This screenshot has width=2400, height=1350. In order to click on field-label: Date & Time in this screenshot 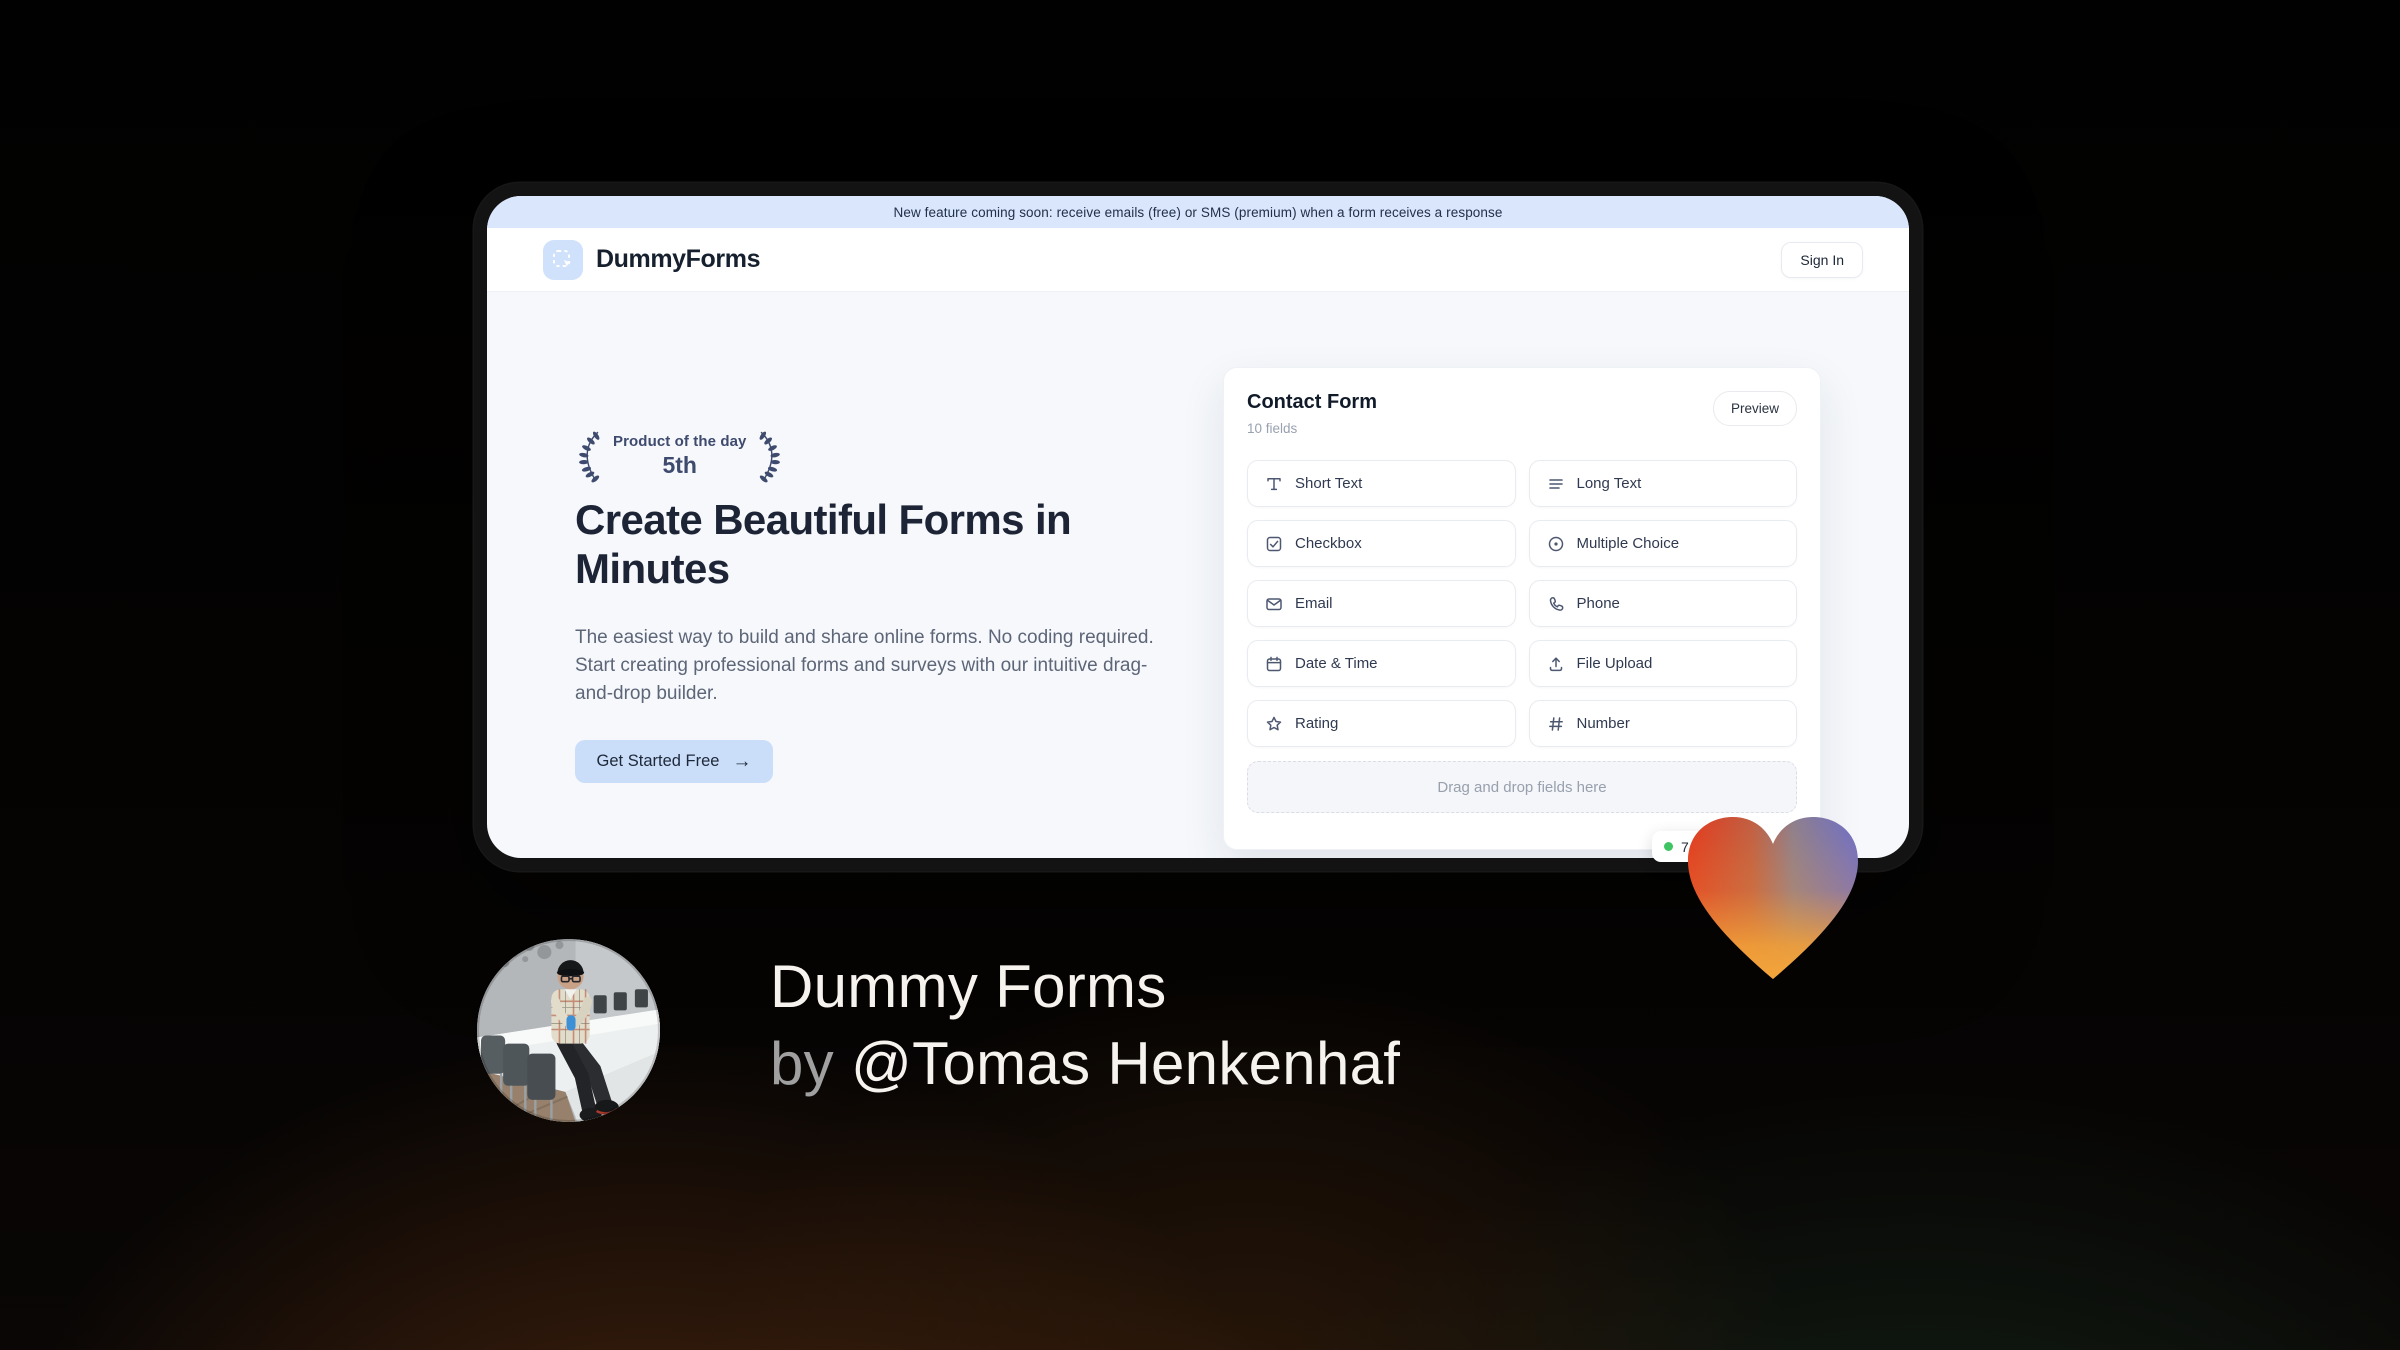, I will do `click(1336, 663)`.